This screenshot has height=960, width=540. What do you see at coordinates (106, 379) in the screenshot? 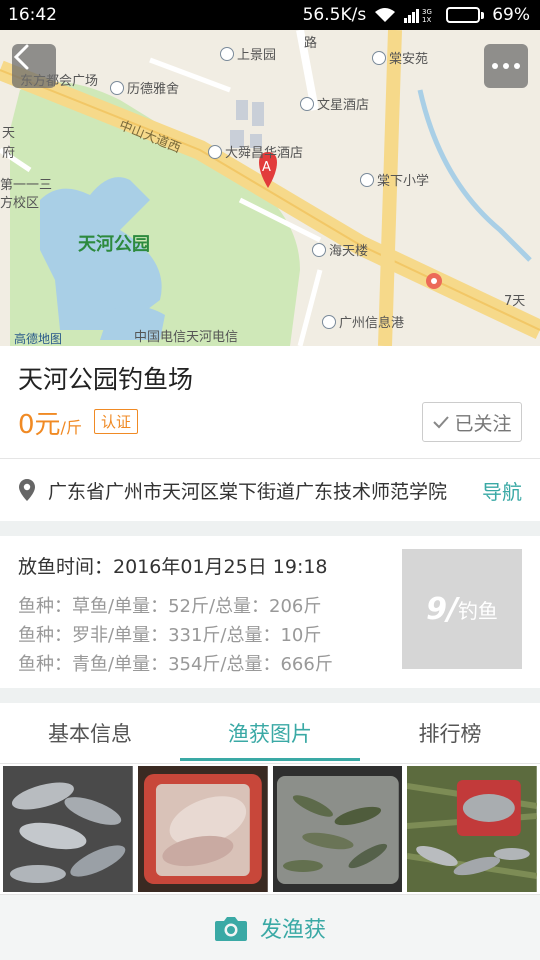
I see `place-title: 天河公园钓鱼场` at bounding box center [106, 379].